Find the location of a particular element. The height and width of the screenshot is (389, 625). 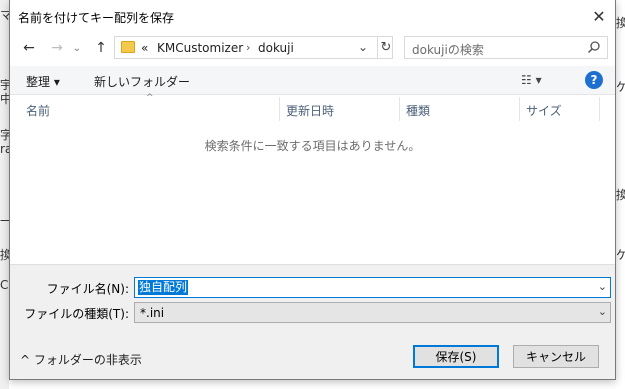

background-window-right: 換 ケ 換 ケ is located at coordinates (620, 194).